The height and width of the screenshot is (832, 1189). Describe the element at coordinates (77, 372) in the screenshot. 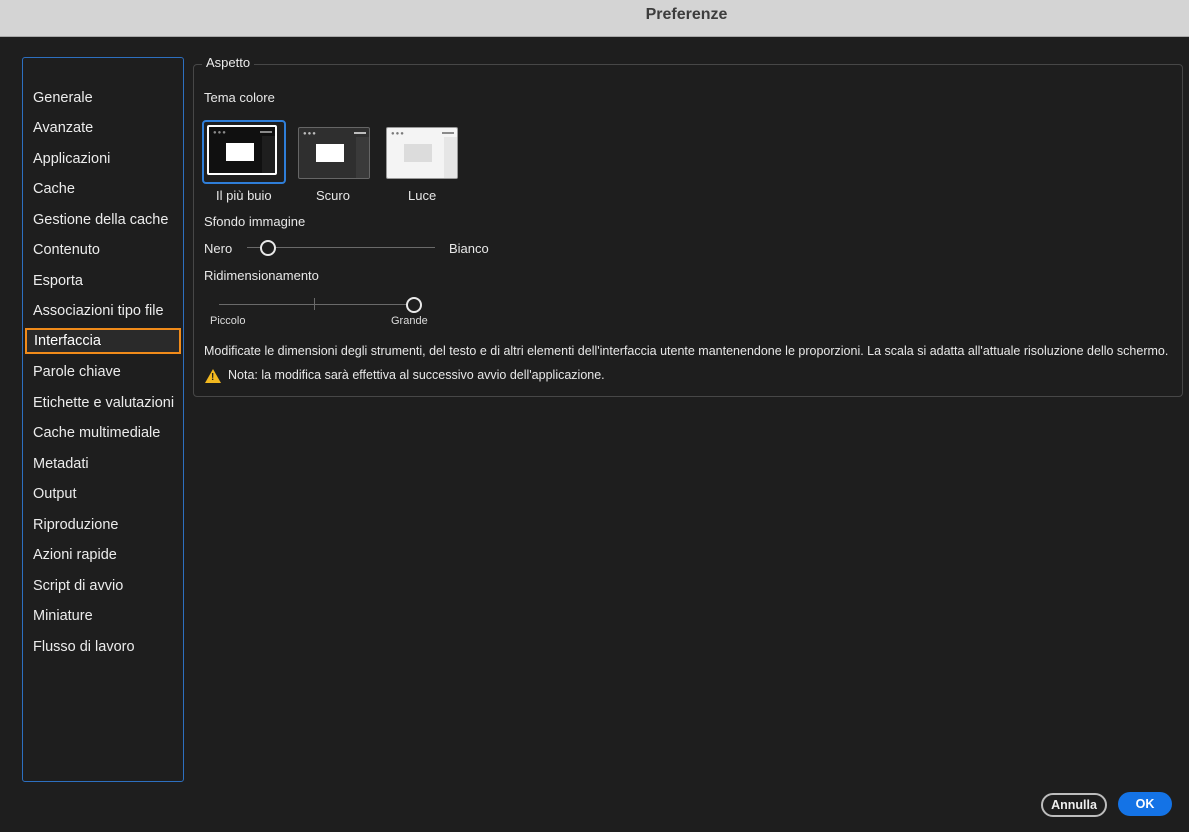

I see `sidebar-item-parole-chiave: Parole chiave` at that location.